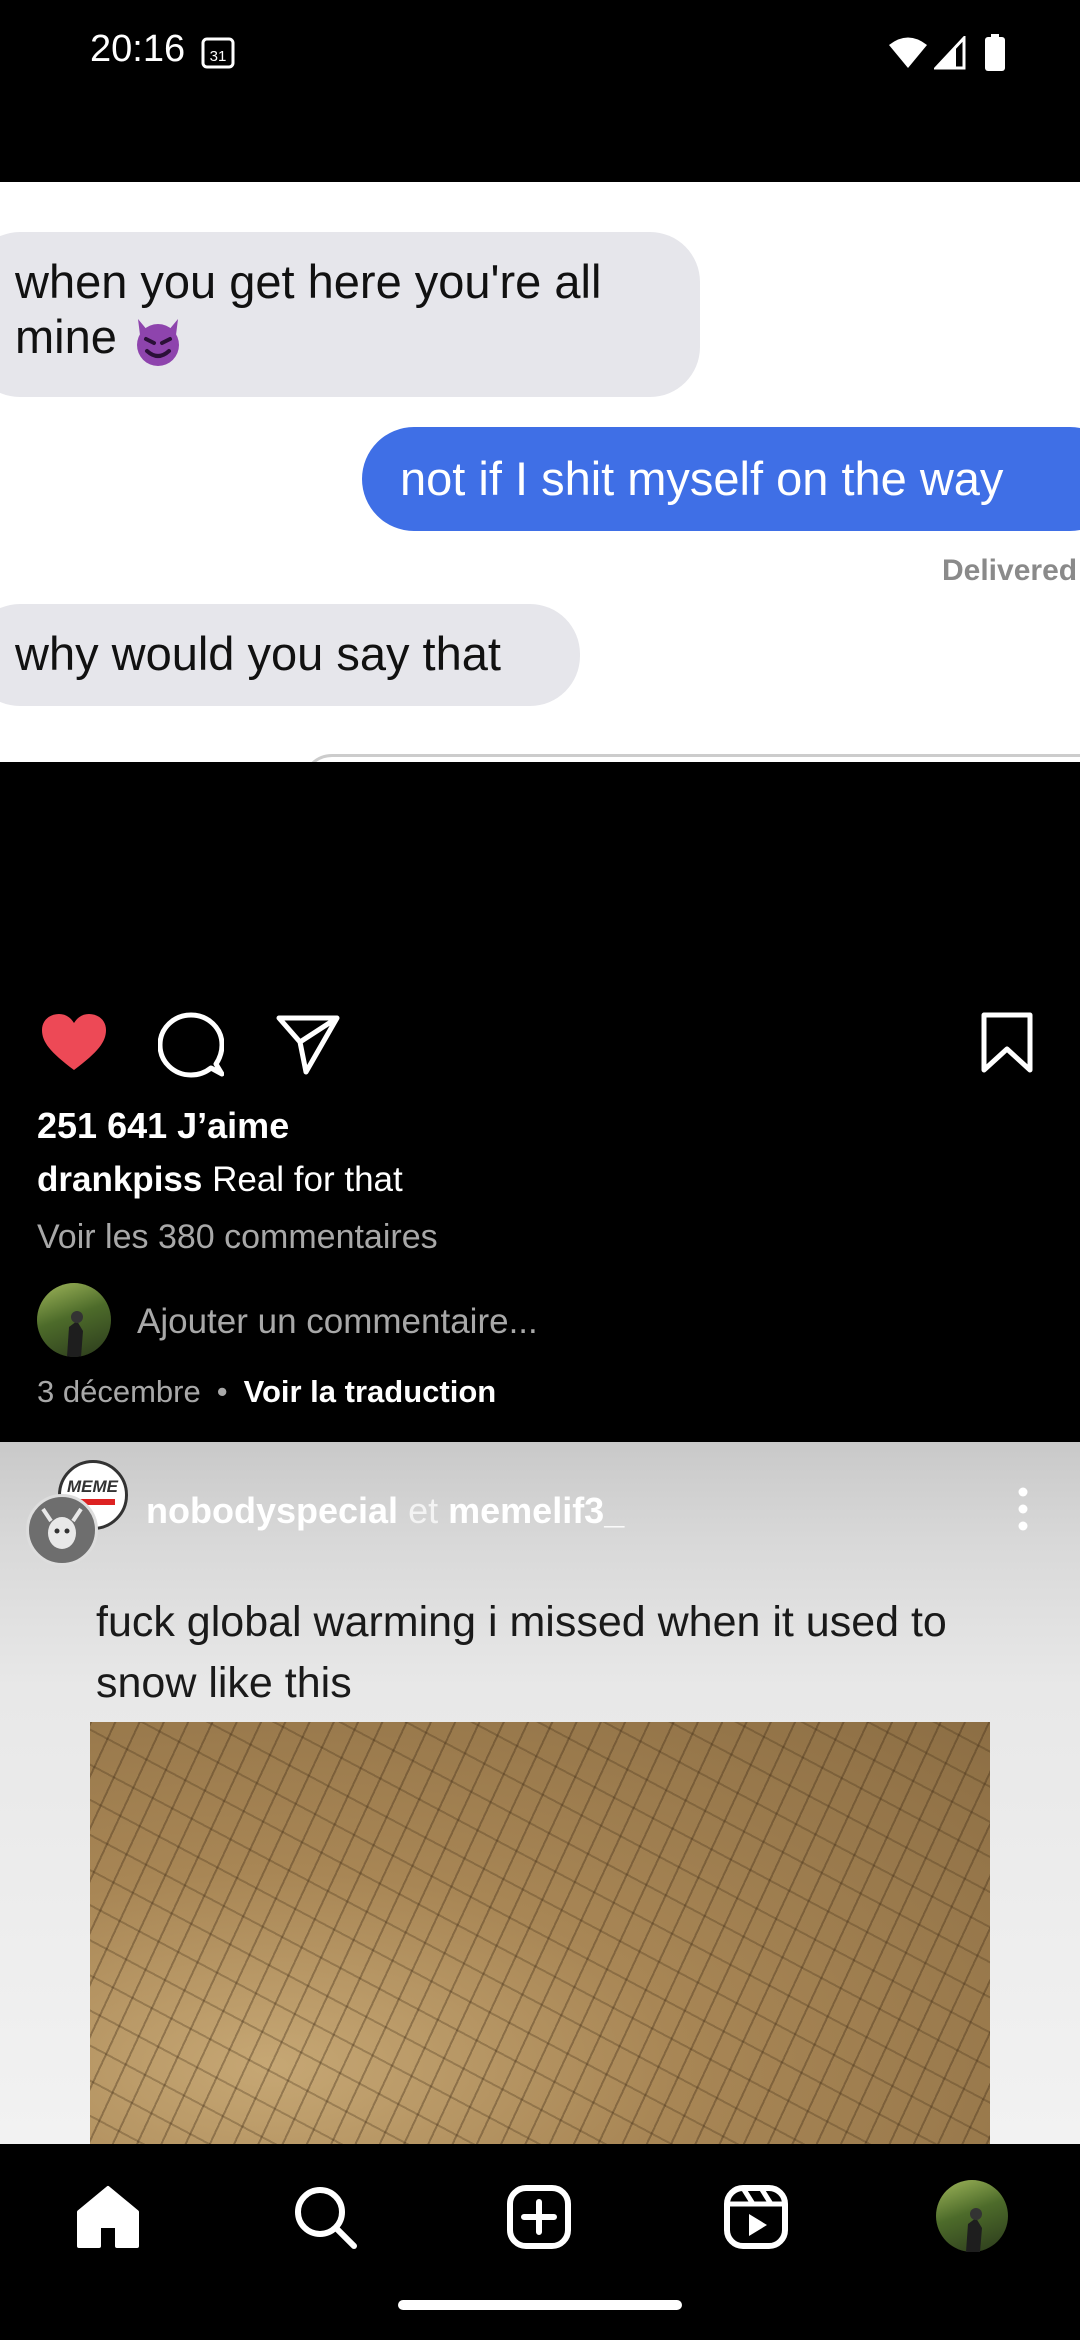  I want to click on bookmark-icon, so click(1007, 1043).